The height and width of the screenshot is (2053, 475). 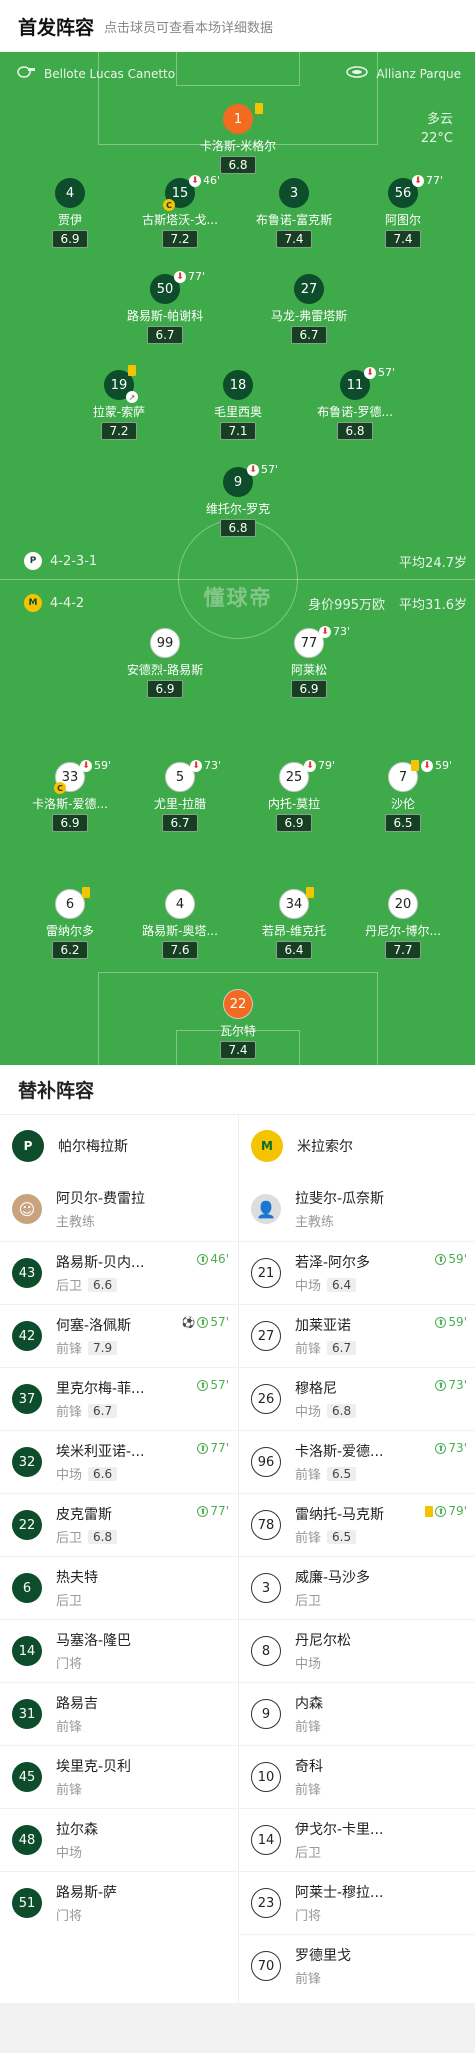 I want to click on page-header: 首发阵容 点击球员可查看本场详细数据, so click(x=237, y=26).